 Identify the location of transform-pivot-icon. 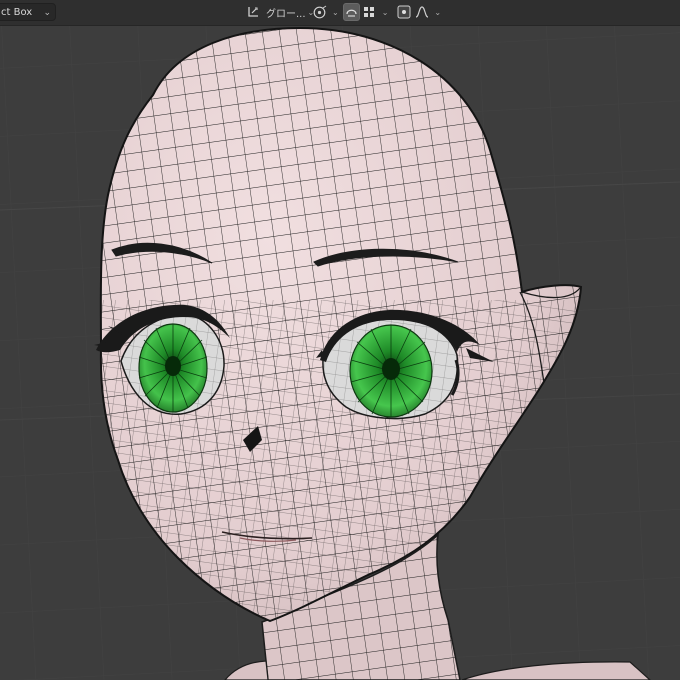
(253, 12).